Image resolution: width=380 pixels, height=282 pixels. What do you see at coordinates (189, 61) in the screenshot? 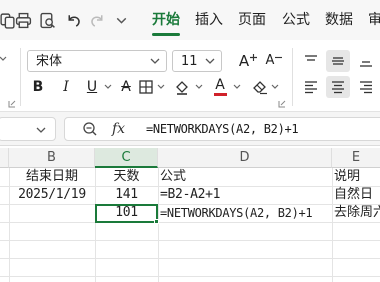
I see `font-size-value: 11` at bounding box center [189, 61].